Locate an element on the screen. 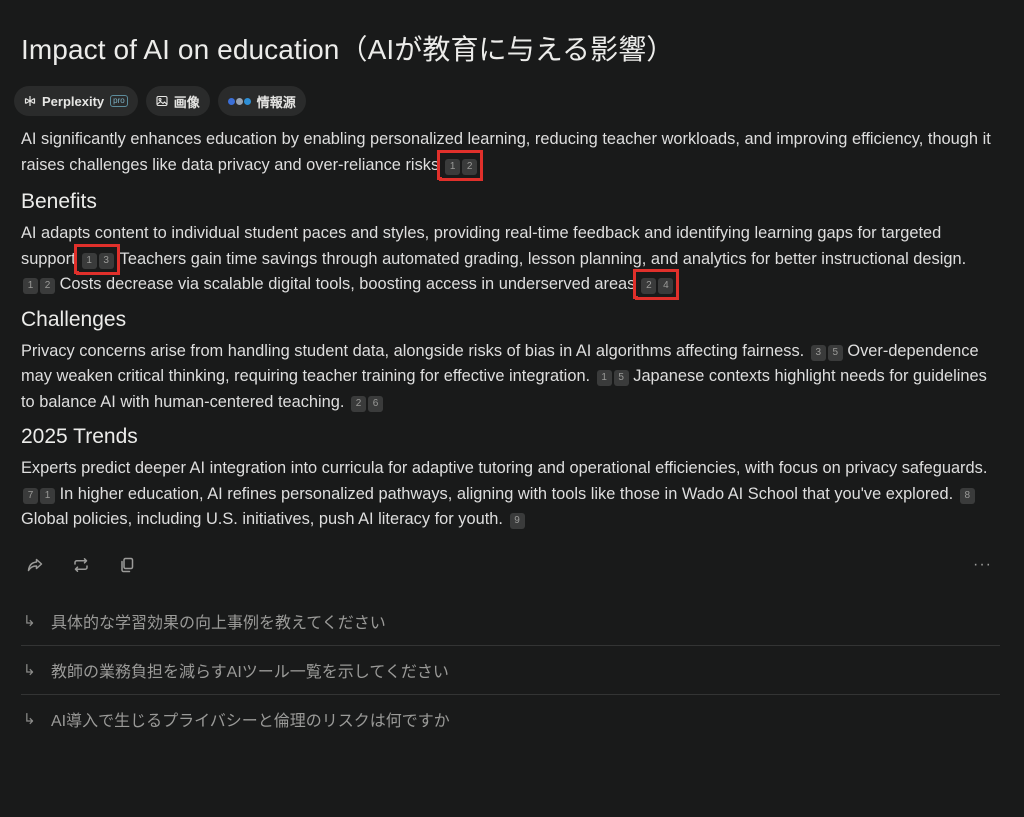 This screenshot has width=1024, height=817. citation-group: 8 is located at coordinates (966, 494).